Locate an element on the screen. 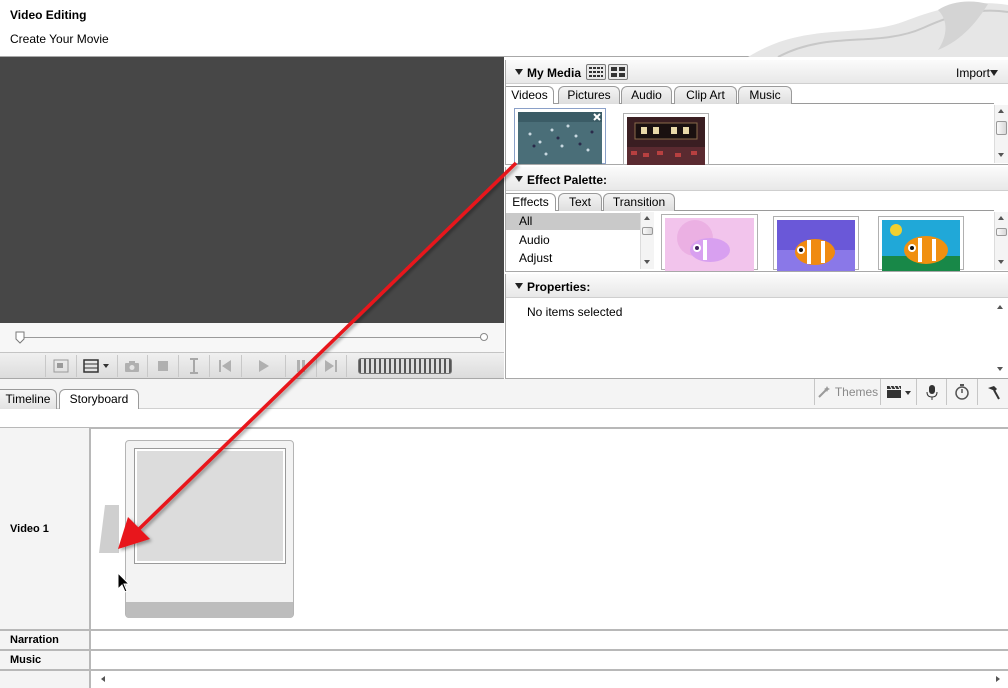  storyboard-top-divider is located at coordinates (504, 428).